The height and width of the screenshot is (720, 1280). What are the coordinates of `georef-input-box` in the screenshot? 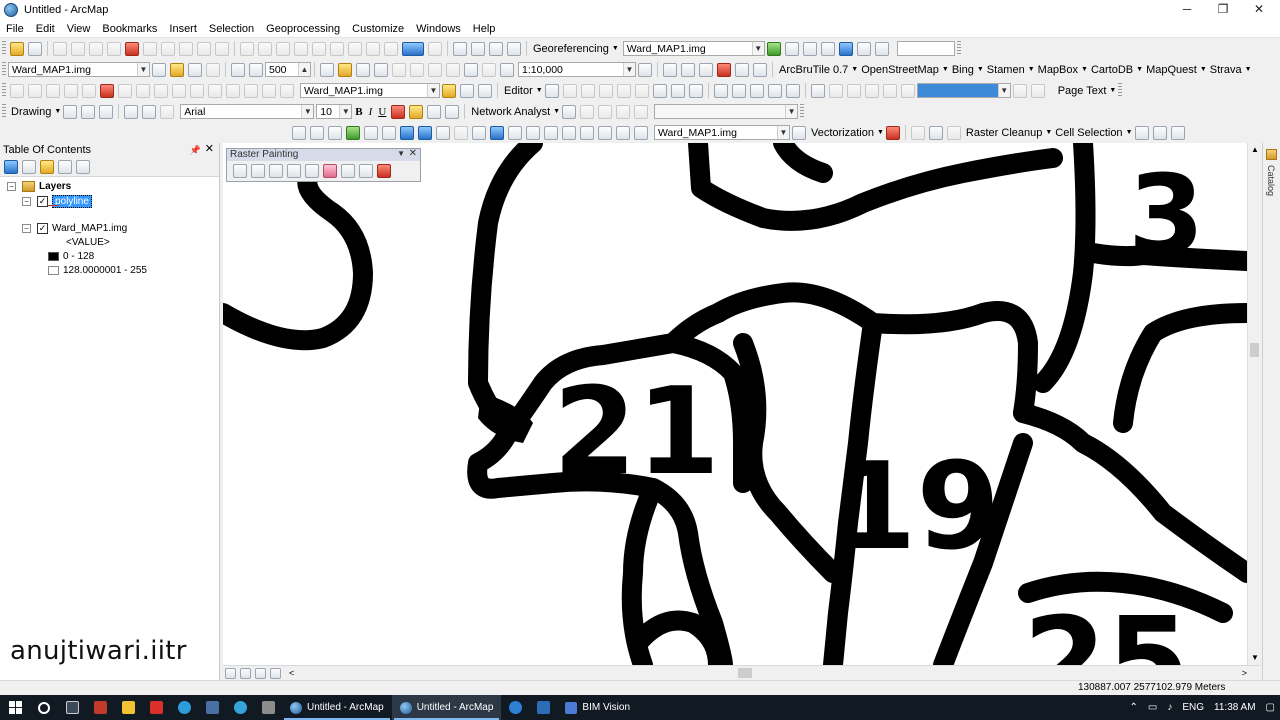 It's located at (925, 48).